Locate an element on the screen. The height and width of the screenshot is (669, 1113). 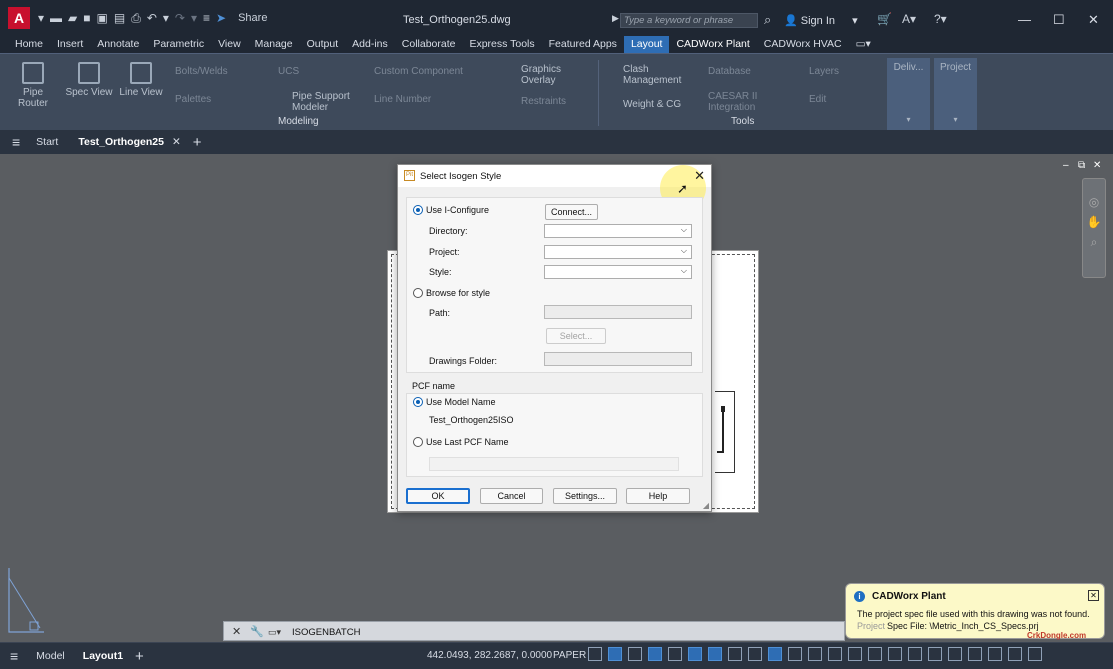
infer-constraints-icon is located at coordinates (615, 654).